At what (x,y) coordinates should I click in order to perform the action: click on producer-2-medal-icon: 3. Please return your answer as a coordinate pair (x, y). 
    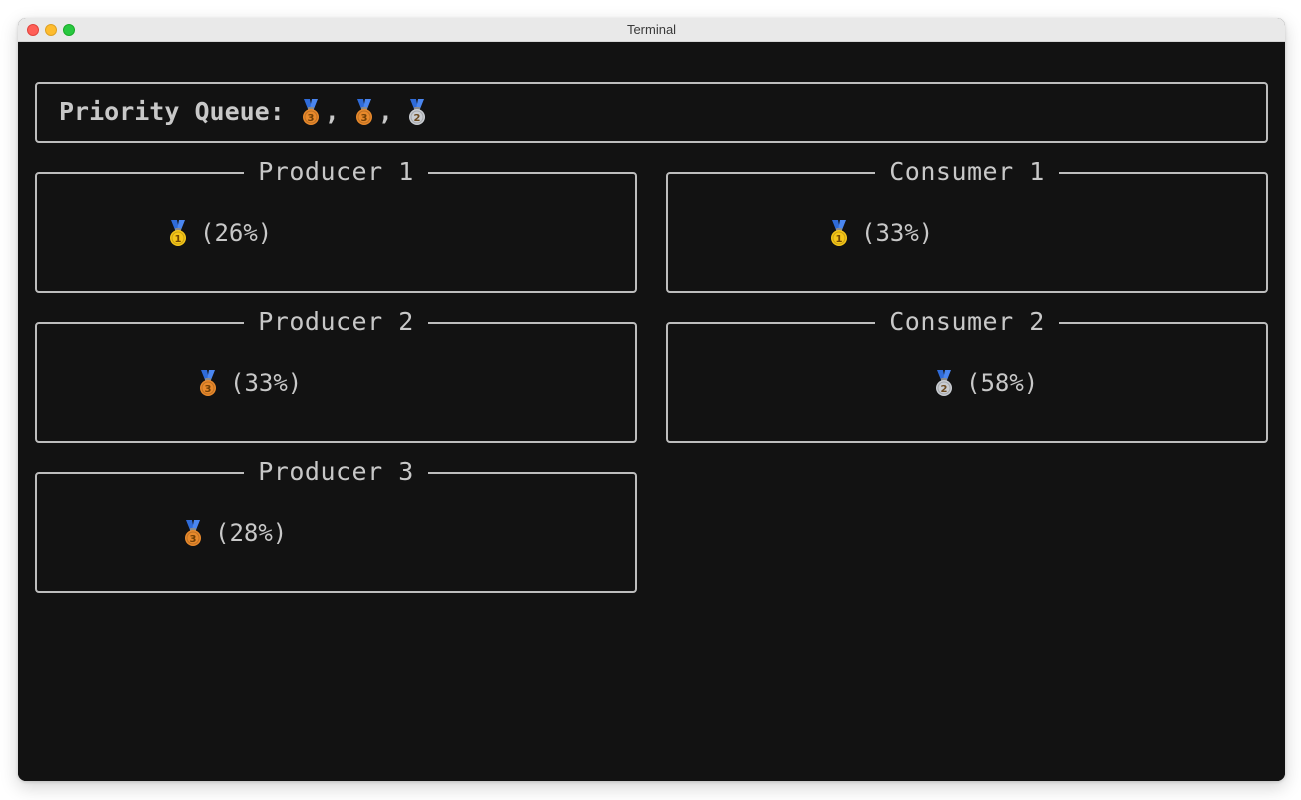
    Looking at the image, I should click on (208, 383).